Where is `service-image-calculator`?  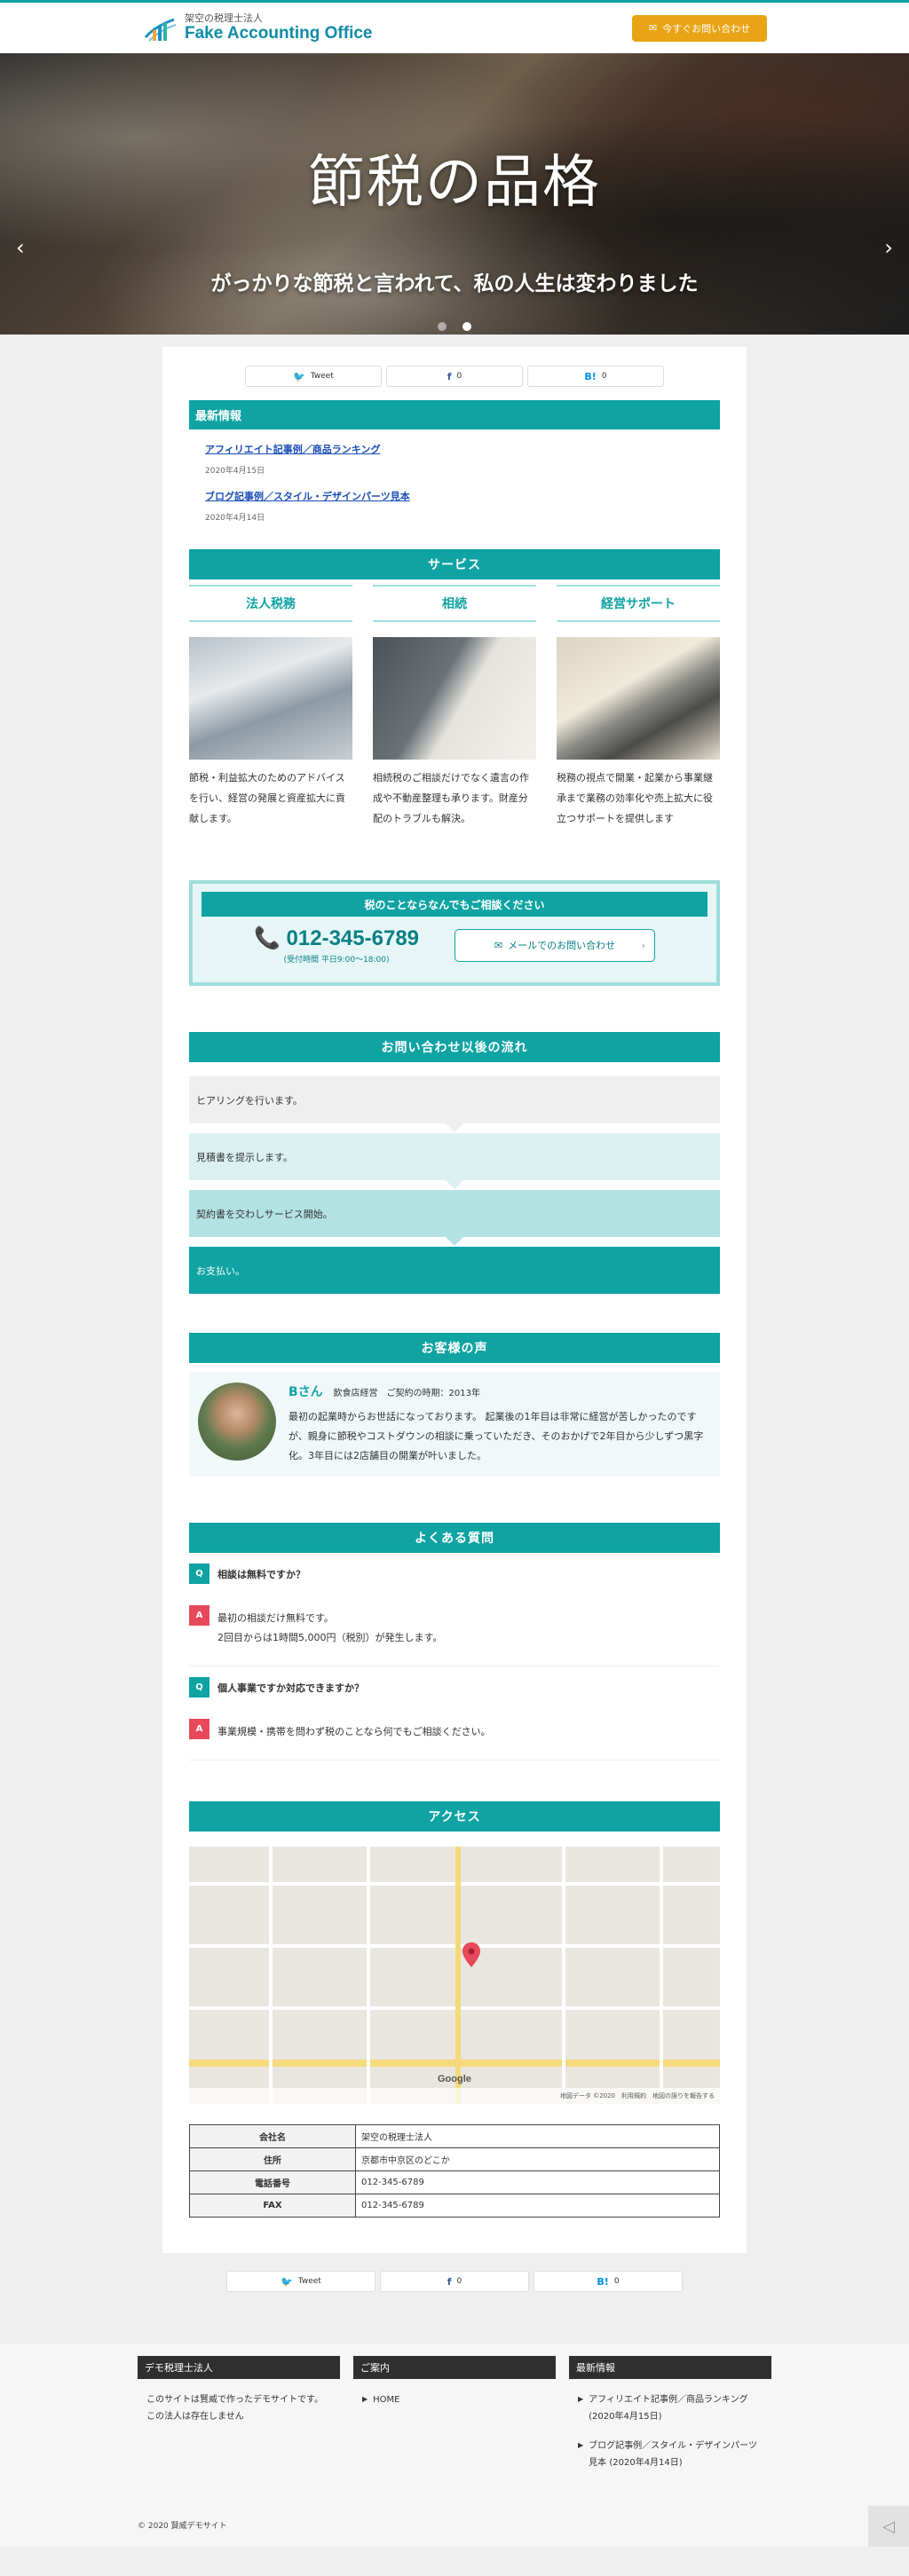
service-image-calculator is located at coordinates (638, 699).